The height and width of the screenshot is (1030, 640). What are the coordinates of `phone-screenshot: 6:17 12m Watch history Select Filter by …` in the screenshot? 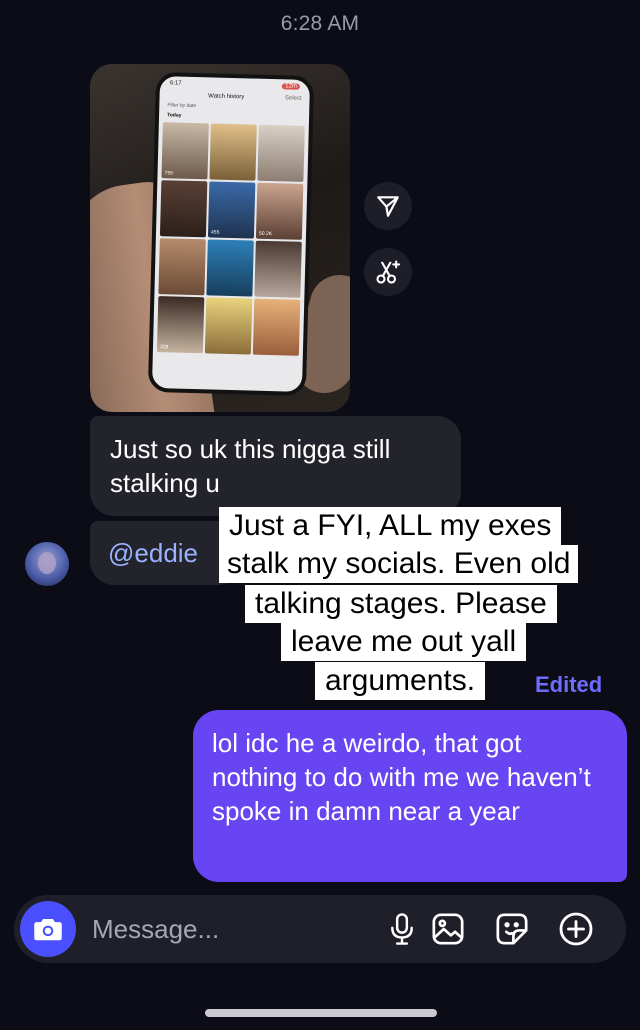 It's located at (231, 234).